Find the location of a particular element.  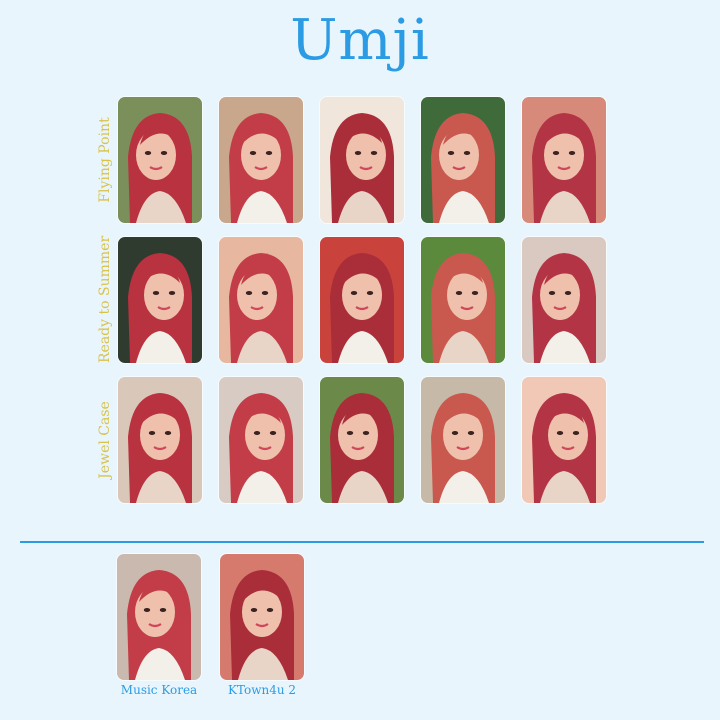

row-label-jewel-case: Jewel Case is located at coordinates (105, 440).